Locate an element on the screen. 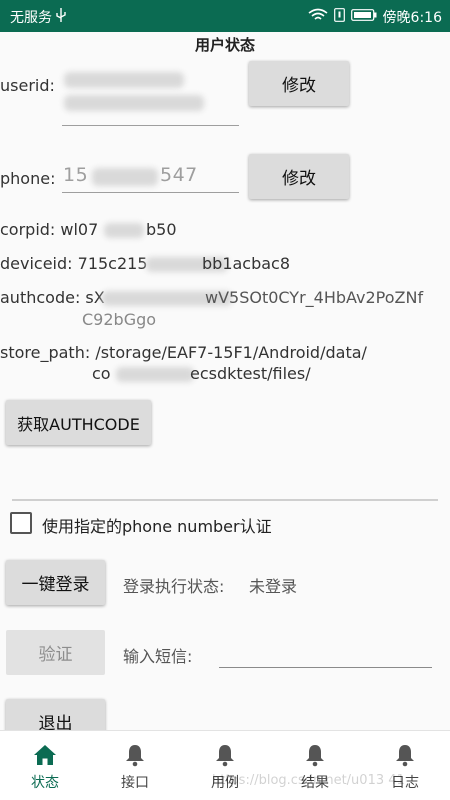 This screenshot has height=800, width=450. sim-icon is located at coordinates (339, 17).